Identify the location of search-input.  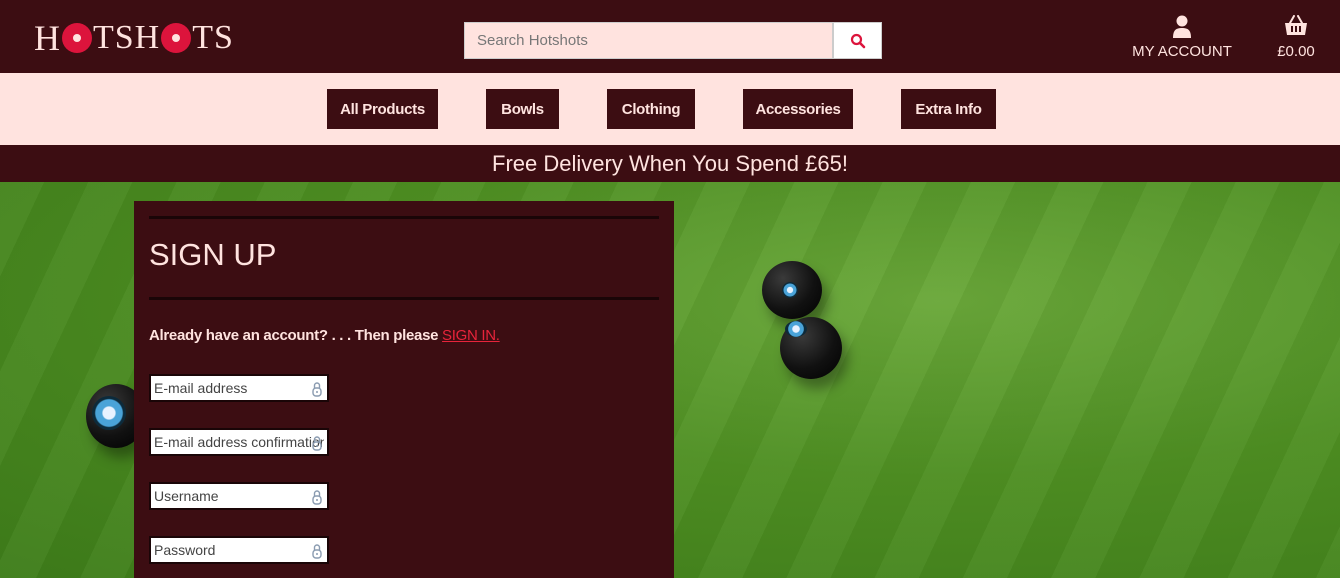
(648, 40).